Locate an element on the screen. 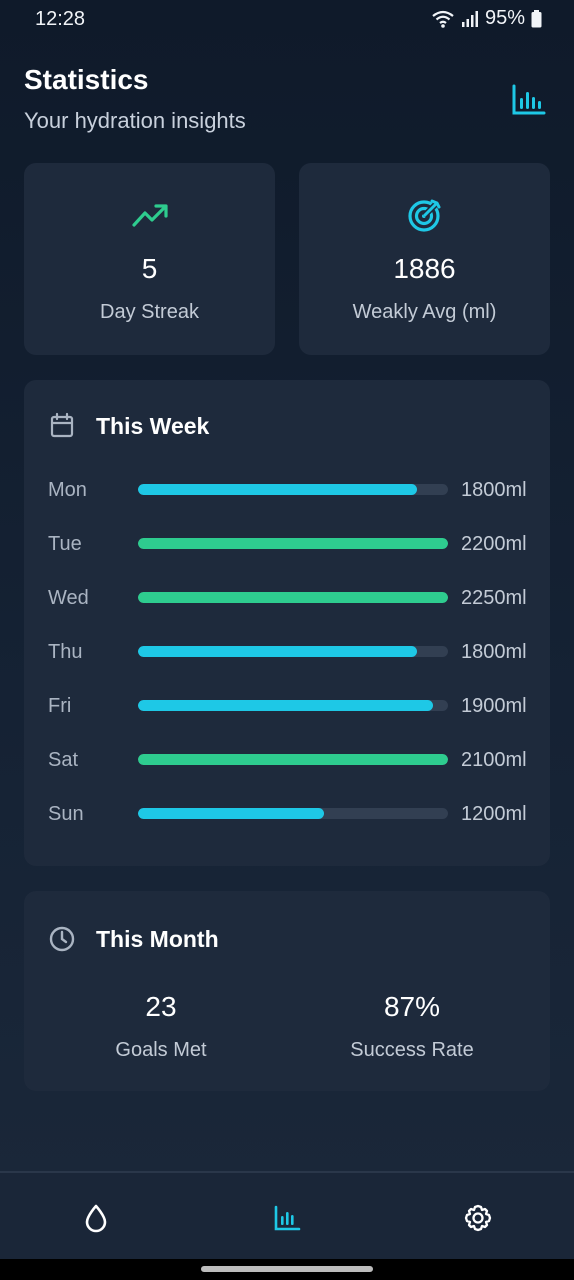 The image size is (574, 1280). week-row-tue: Tue 2200ml is located at coordinates (288, 544).